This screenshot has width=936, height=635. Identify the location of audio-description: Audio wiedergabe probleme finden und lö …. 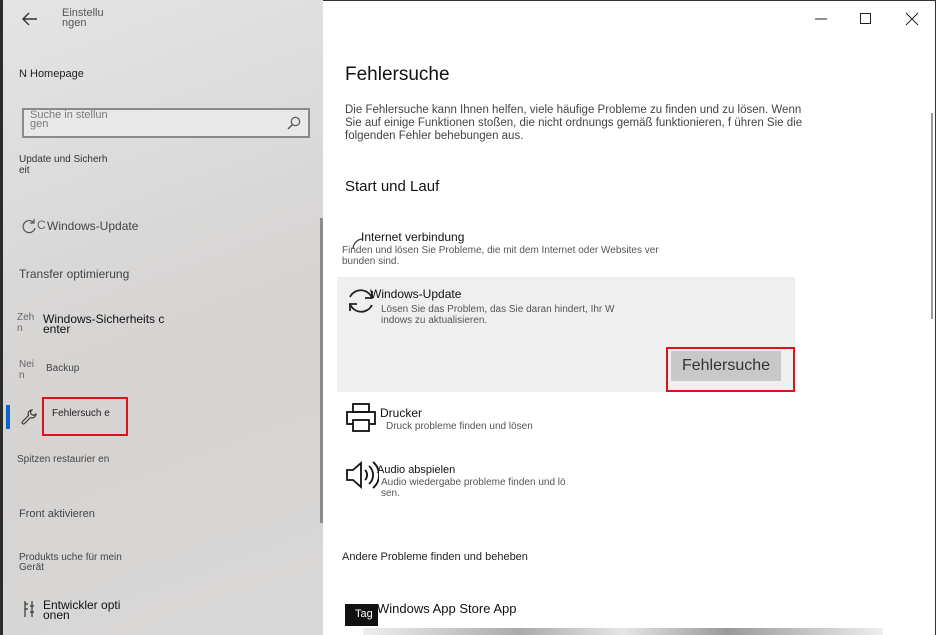
(473, 488).